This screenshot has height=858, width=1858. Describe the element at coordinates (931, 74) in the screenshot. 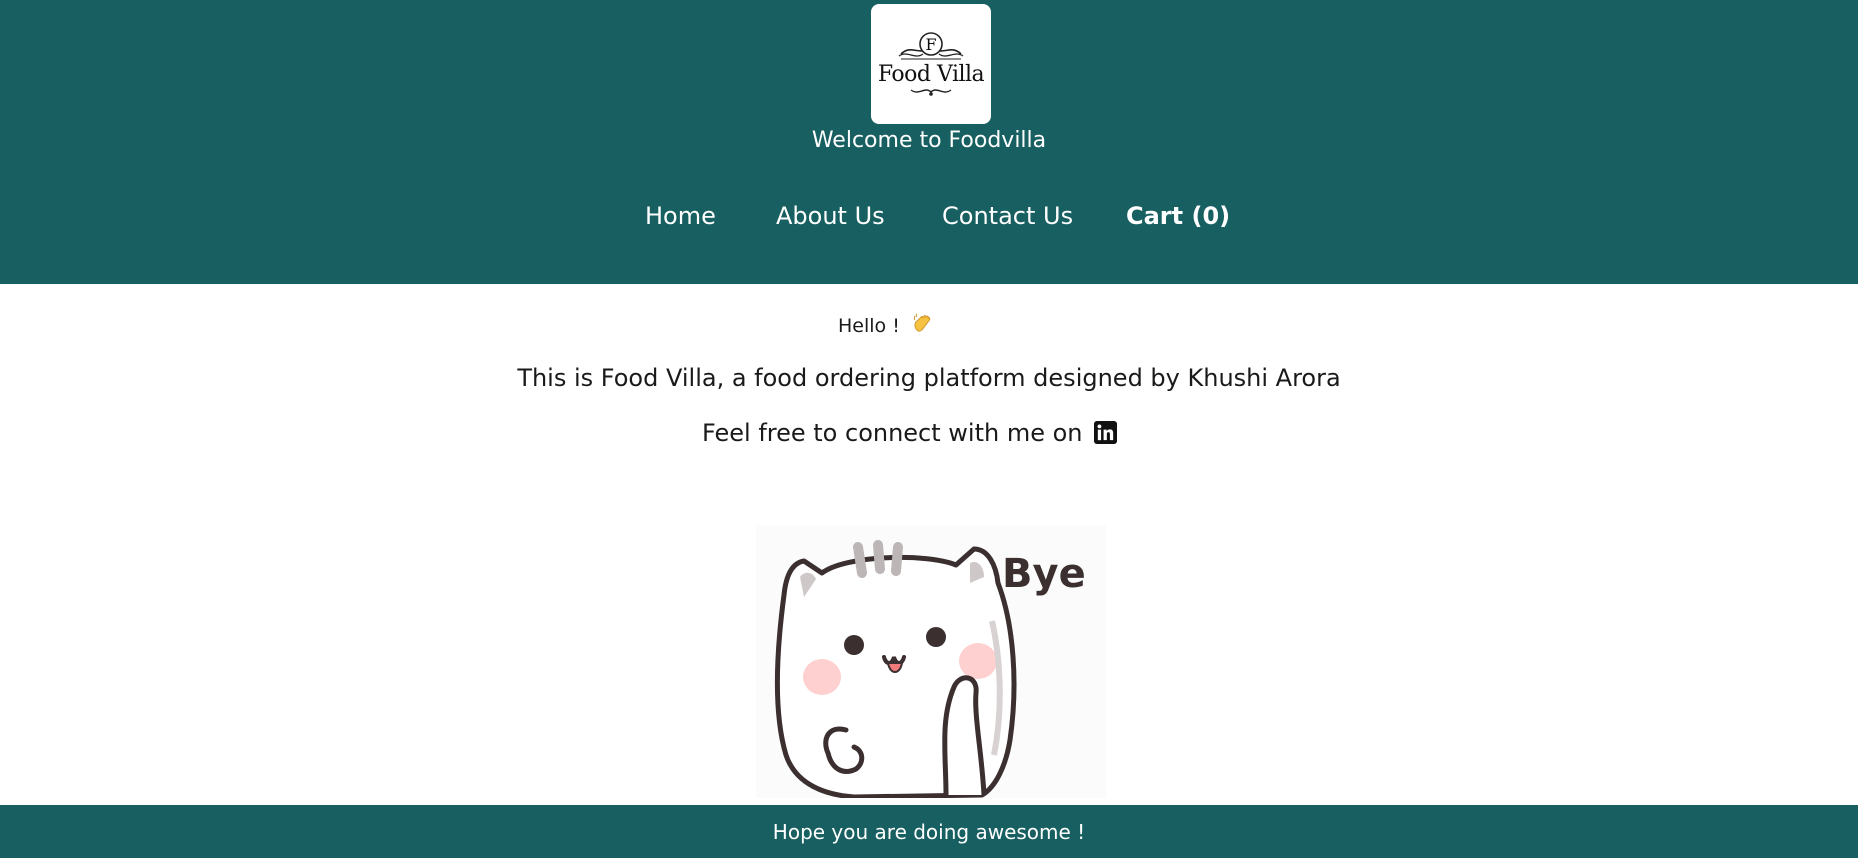

I see `logo-name: Food Villa` at that location.